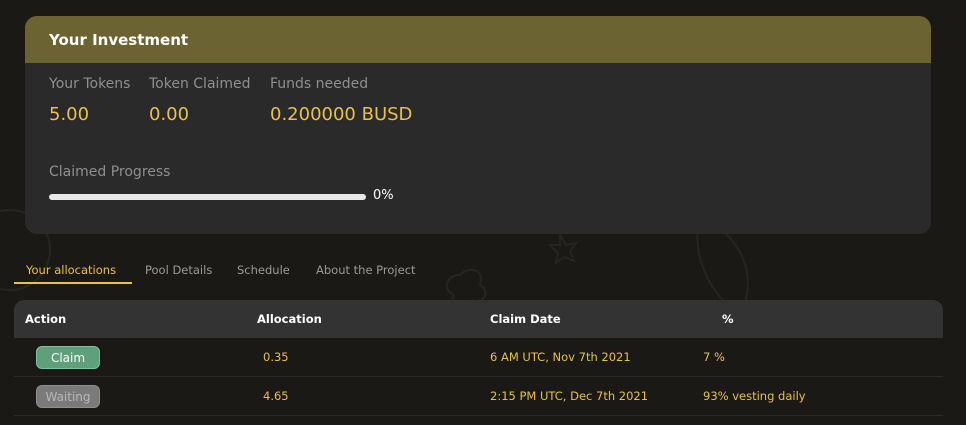  Describe the element at coordinates (46, 319) in the screenshot. I see `col-header-action: Action` at that location.